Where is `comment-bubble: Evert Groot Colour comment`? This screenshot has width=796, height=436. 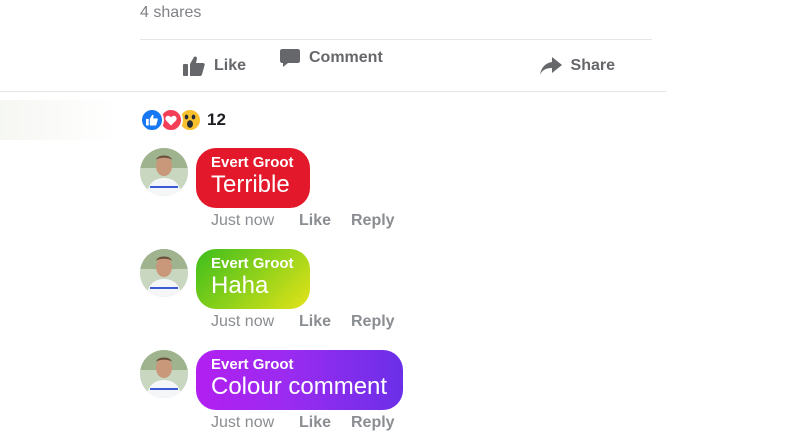 comment-bubble: Evert Groot Colour comment is located at coordinates (300, 380).